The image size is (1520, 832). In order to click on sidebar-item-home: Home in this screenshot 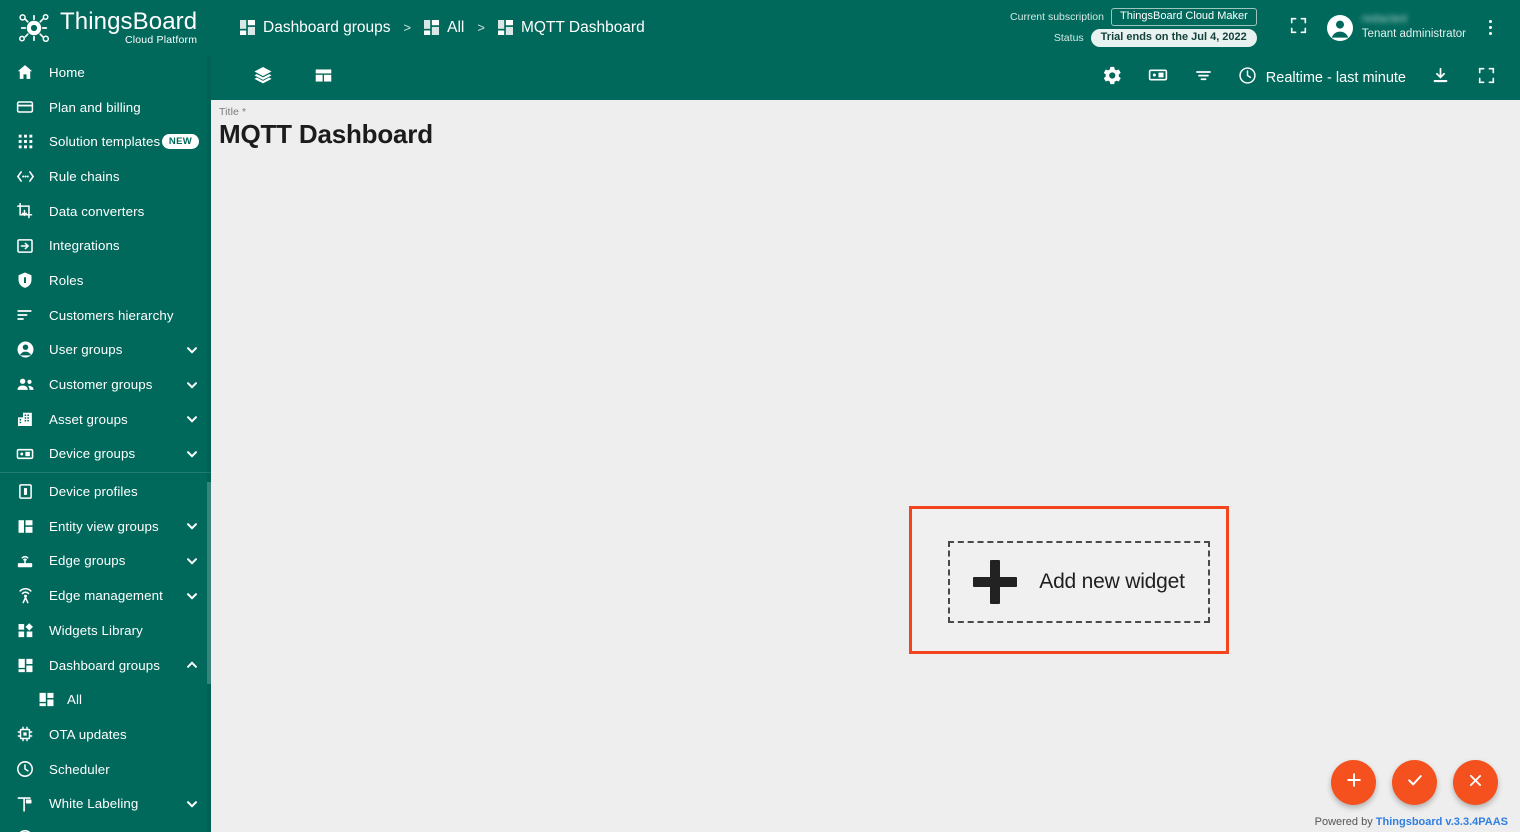, I will do `click(105, 72)`.